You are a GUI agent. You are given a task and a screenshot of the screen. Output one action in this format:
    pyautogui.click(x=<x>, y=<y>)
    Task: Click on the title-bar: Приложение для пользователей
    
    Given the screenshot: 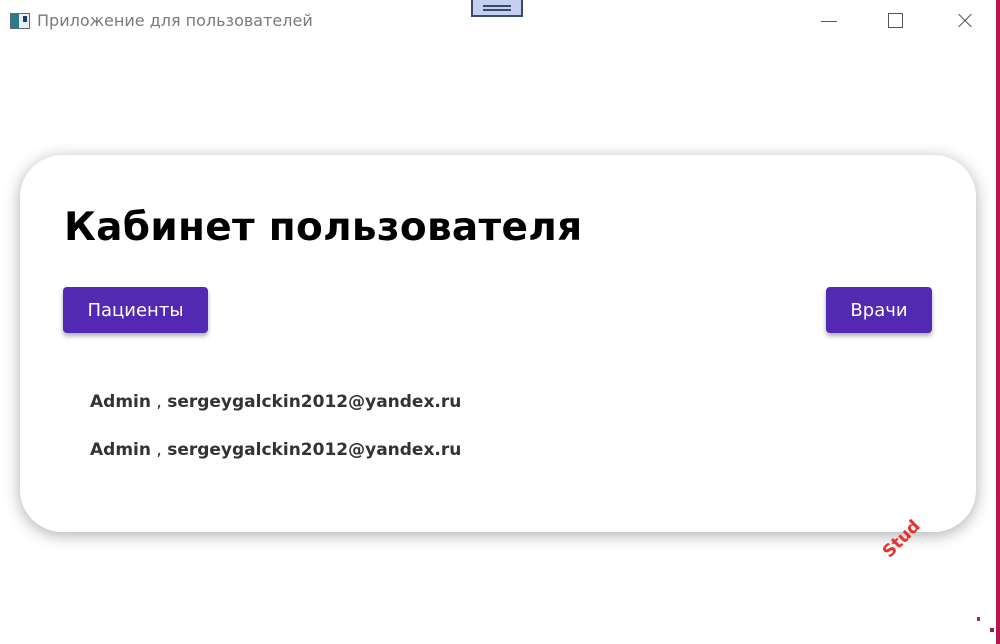 What is the action you would take?
    pyautogui.click(x=498, y=21)
    